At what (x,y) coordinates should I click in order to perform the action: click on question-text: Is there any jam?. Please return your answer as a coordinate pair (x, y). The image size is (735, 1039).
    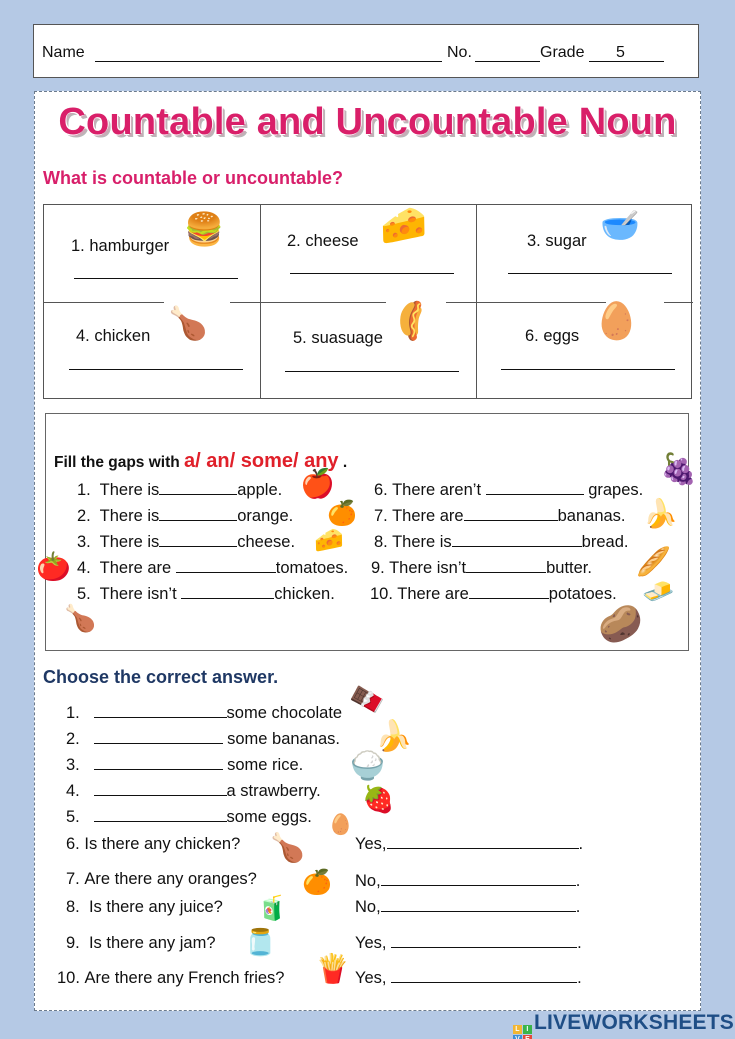
    Looking at the image, I should click on (150, 943).